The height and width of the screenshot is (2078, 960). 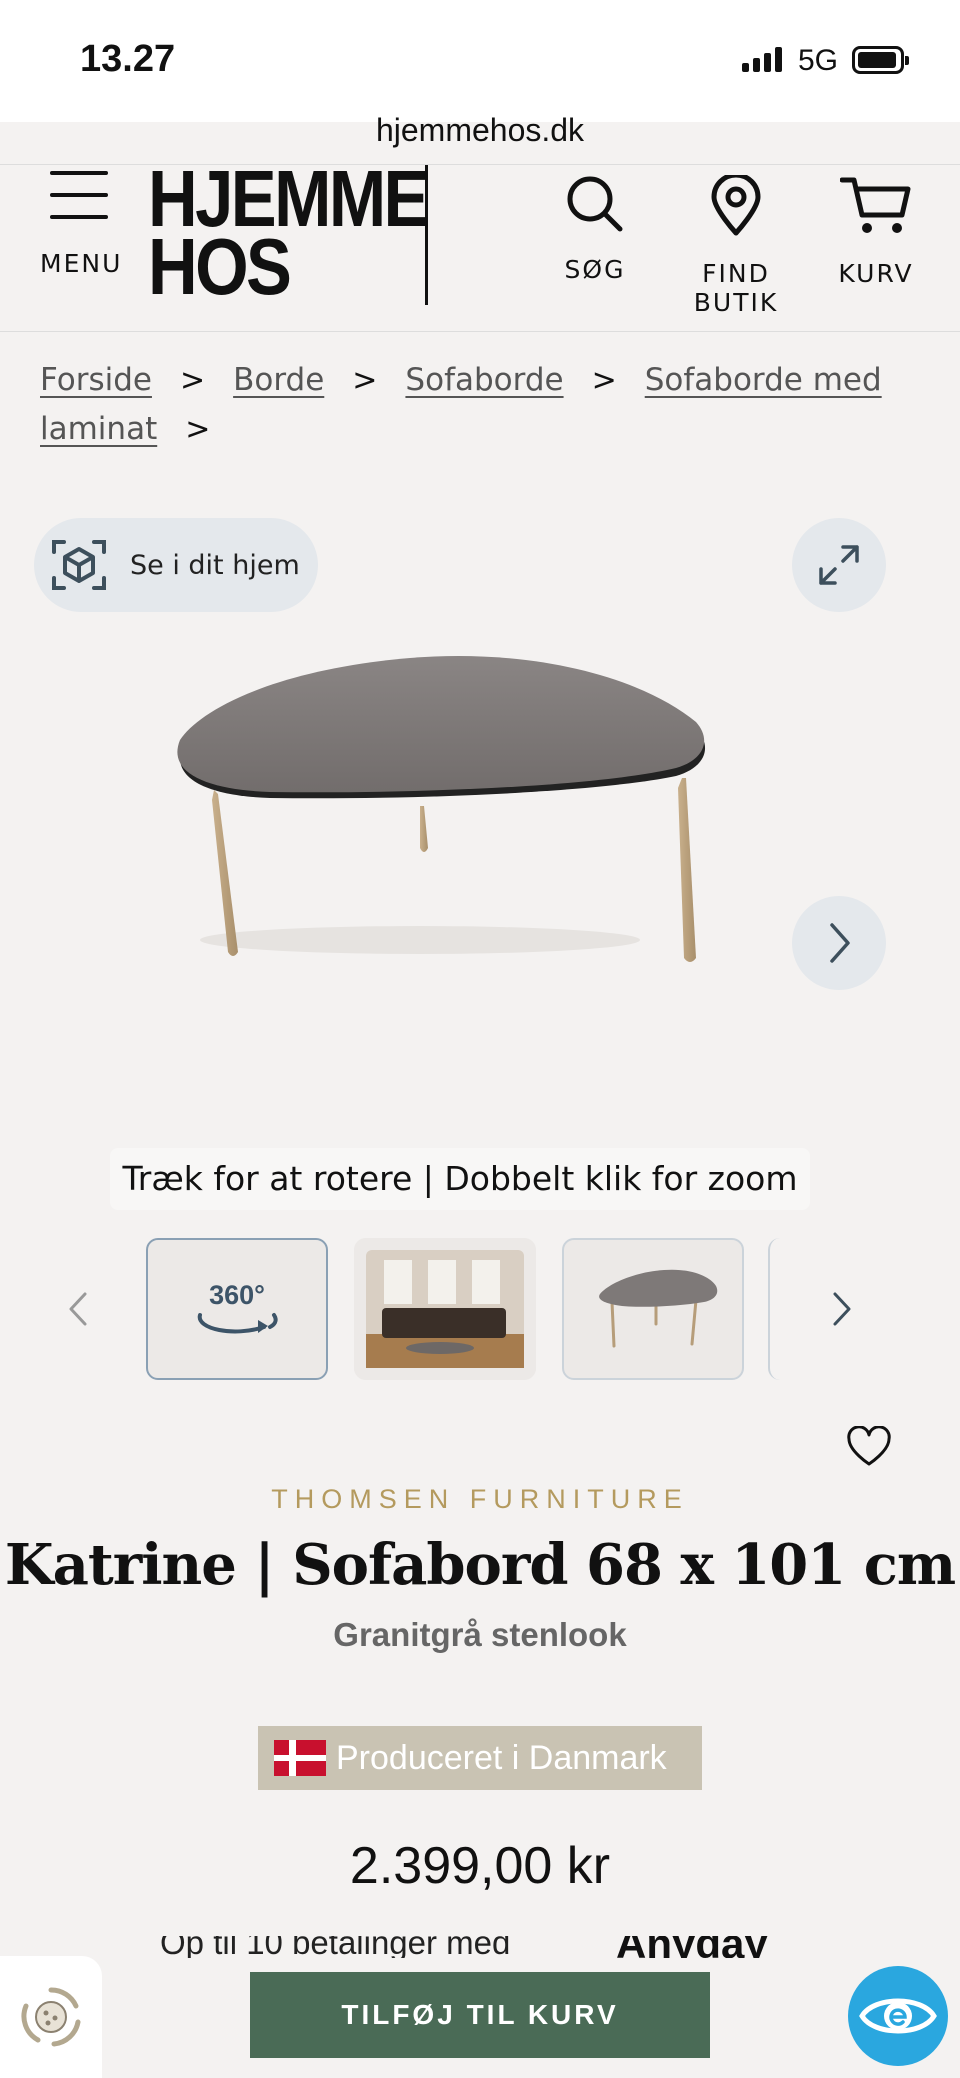 What do you see at coordinates (880, 60) in the screenshot?
I see `battery-icon` at bounding box center [880, 60].